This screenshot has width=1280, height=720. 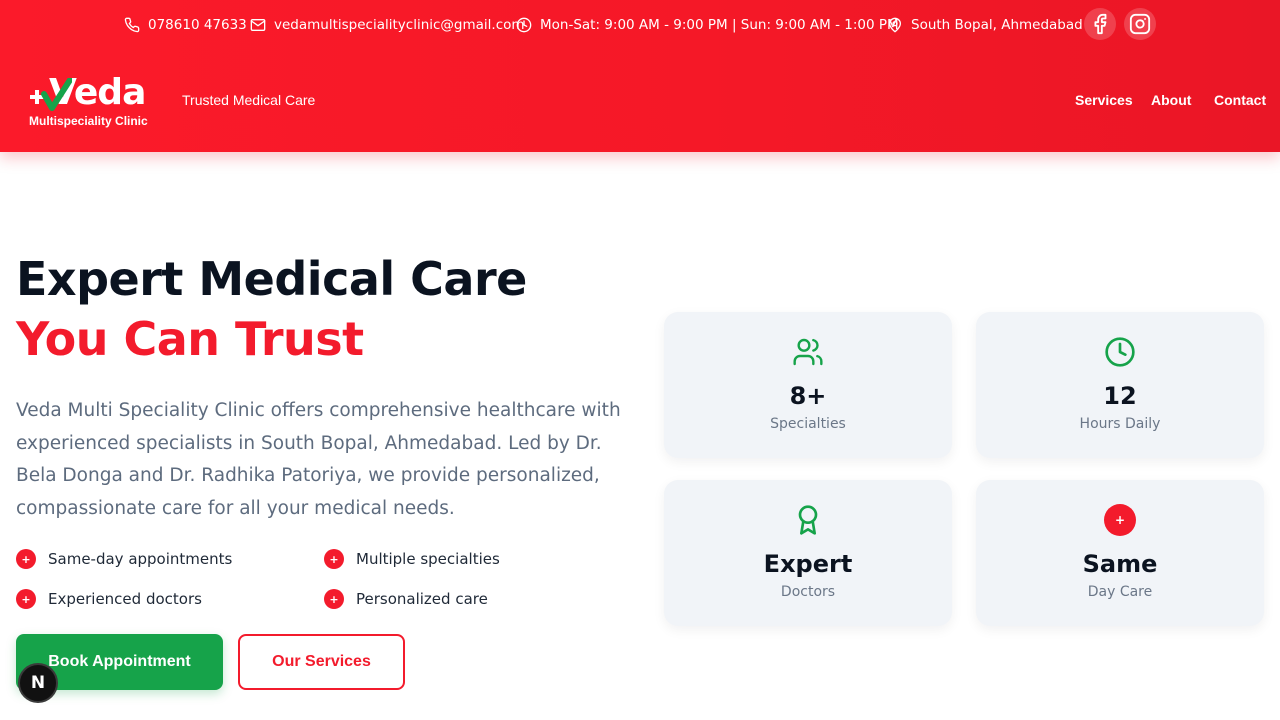 I want to click on nav-contact: Contact, so click(x=1240, y=100).